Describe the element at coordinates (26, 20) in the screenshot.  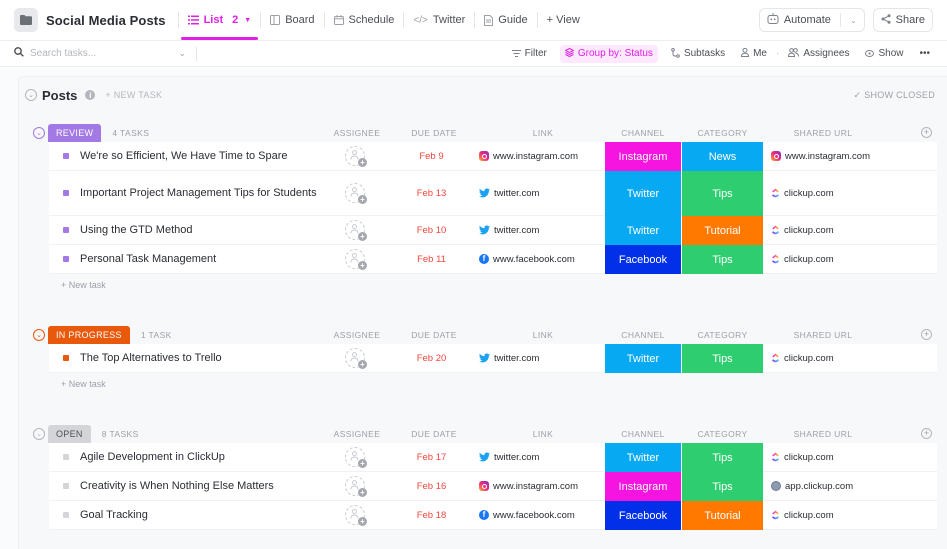
I see `folder-icon` at that location.